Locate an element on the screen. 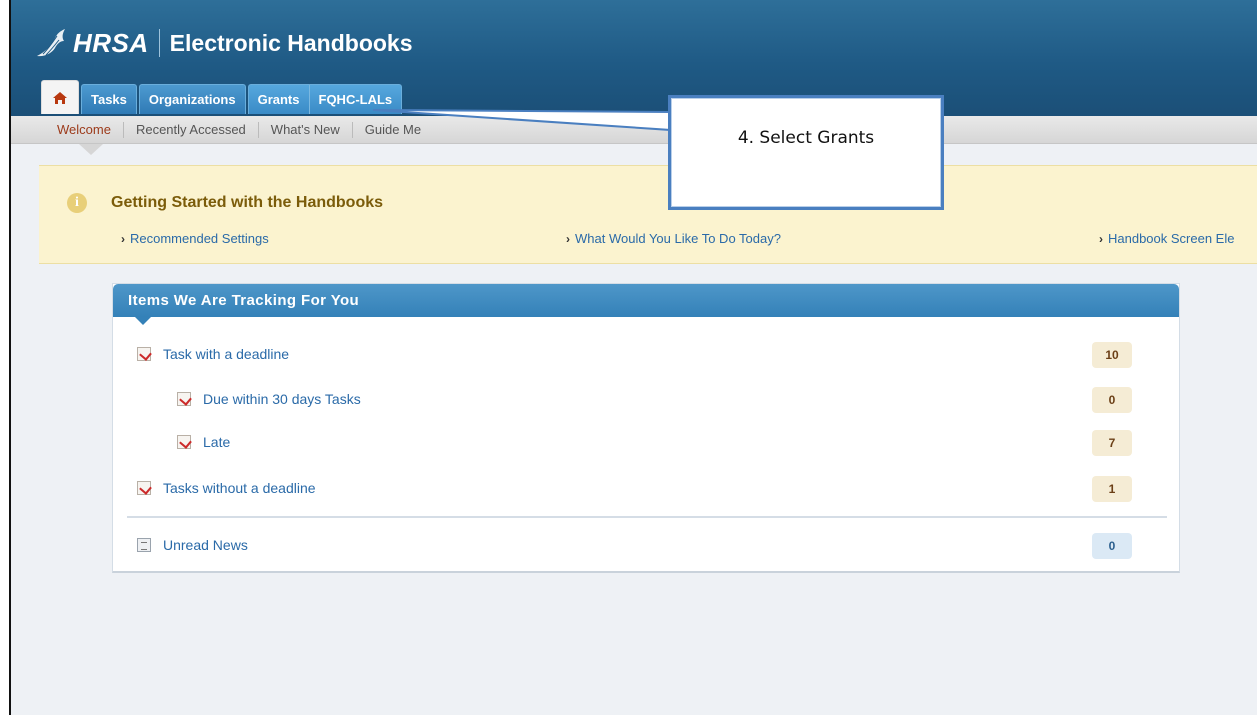 The width and height of the screenshot is (1257, 715). hrsa-logo: HRSA Electronic Handbooks is located at coordinates (224, 43).